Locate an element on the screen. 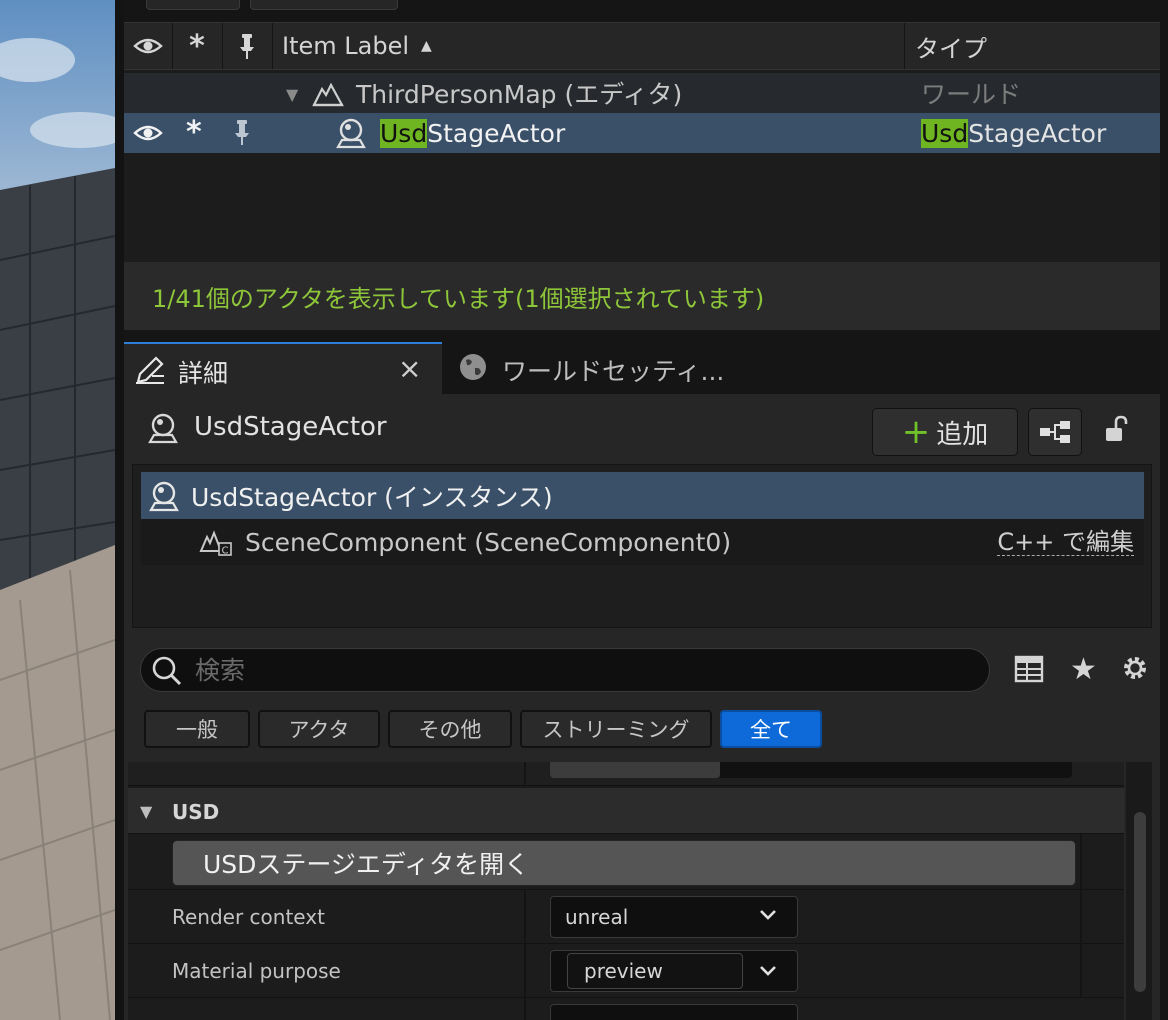 The height and width of the screenshot is (1020, 1168). scrollbar-thumb is located at coordinates (1140, 902).